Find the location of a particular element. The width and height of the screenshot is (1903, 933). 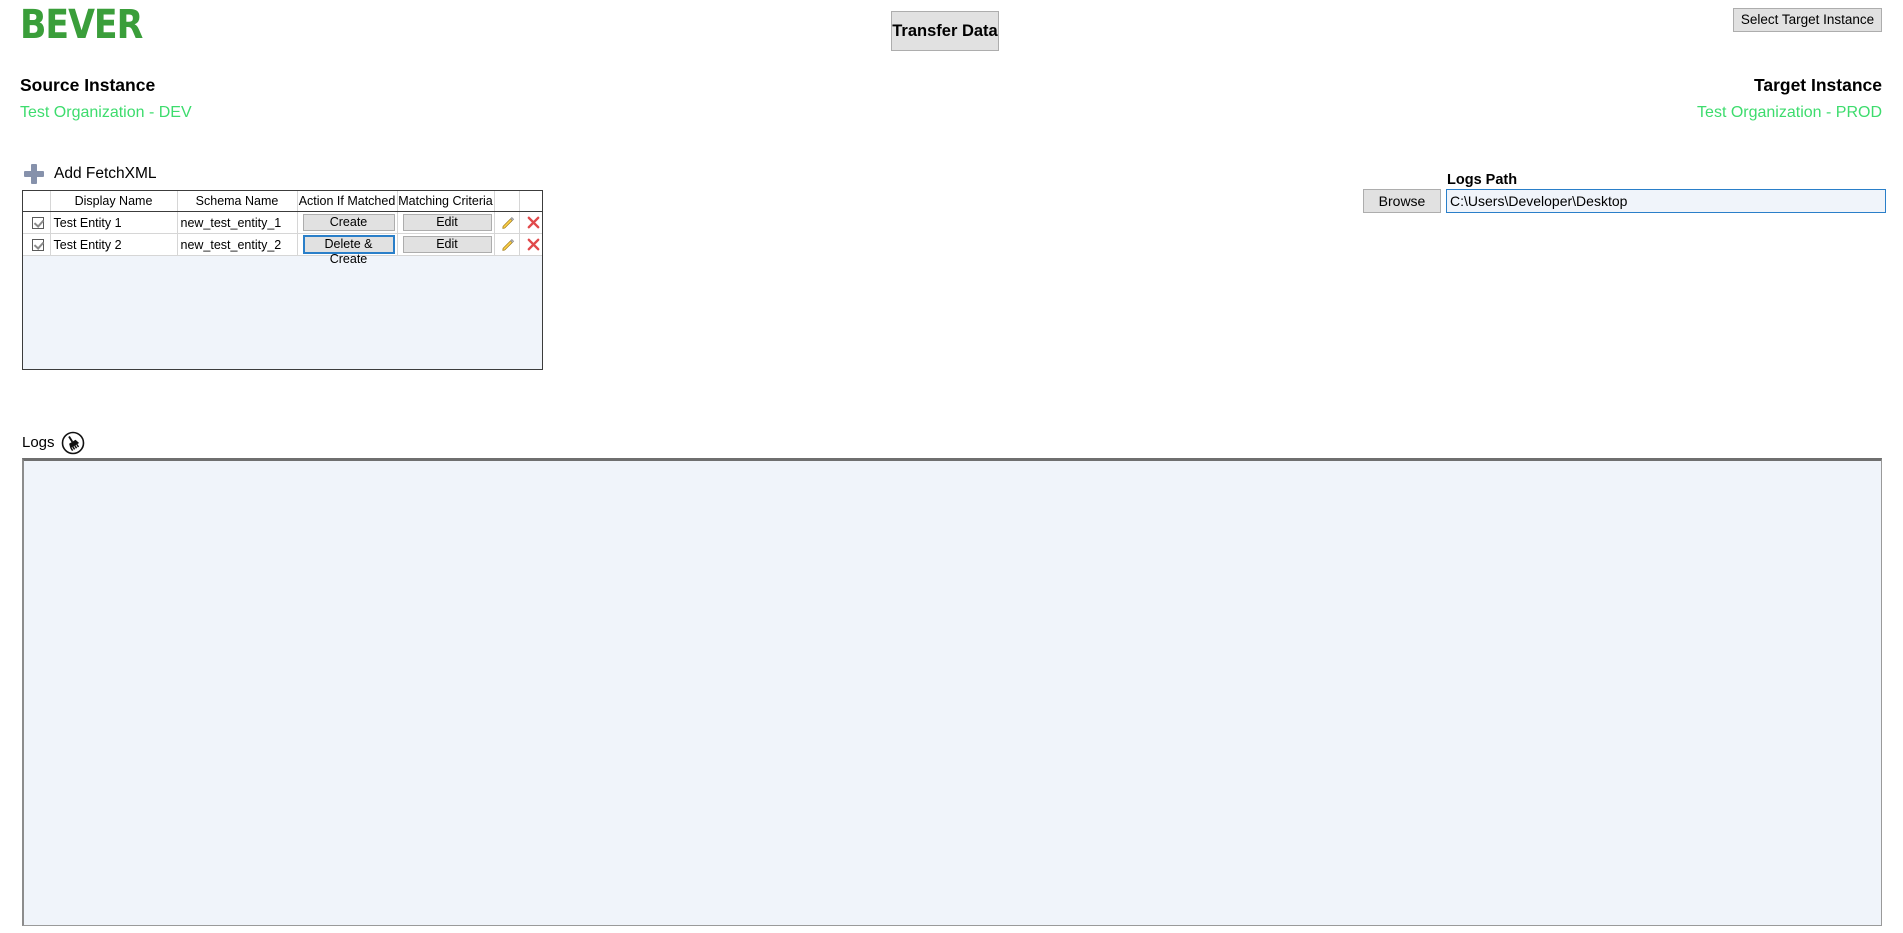

action-if-matched-button: Create is located at coordinates (348, 222).